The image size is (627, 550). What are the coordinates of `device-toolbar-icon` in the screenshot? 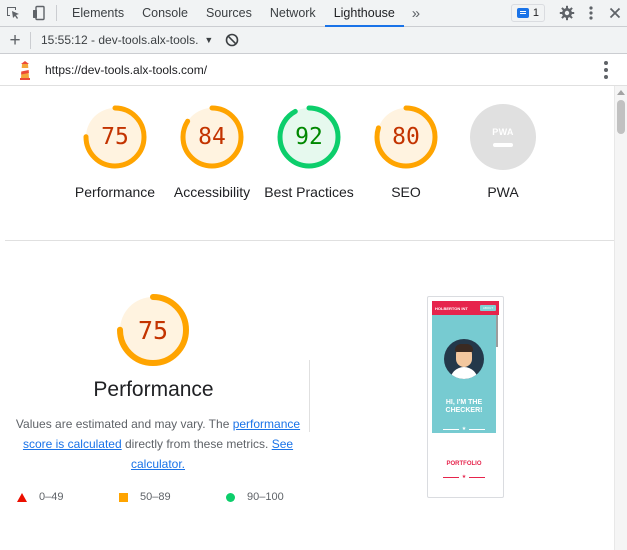 It's located at (39, 13).